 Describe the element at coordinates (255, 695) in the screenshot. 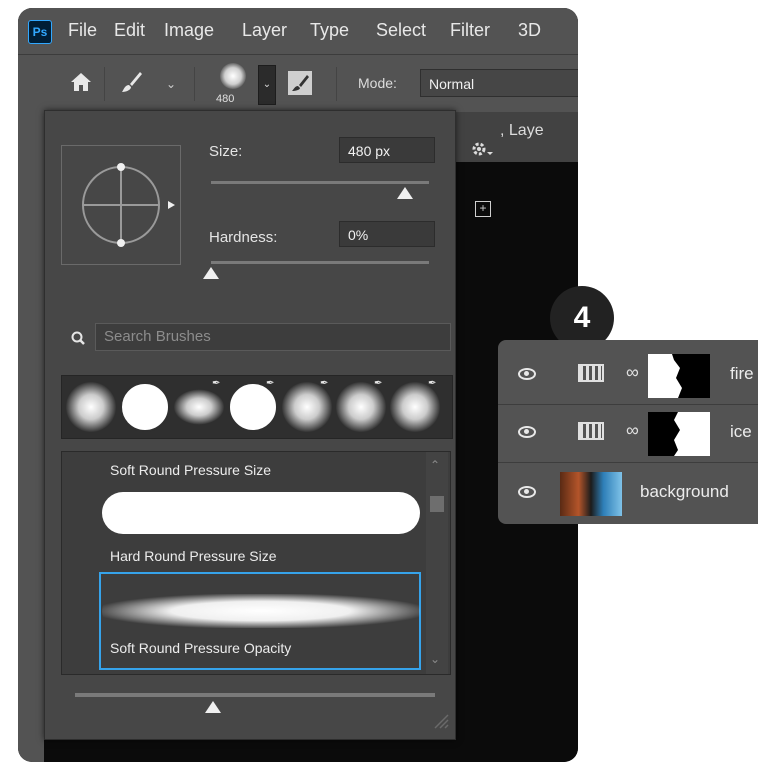

I see `preview-size-slider-track` at that location.